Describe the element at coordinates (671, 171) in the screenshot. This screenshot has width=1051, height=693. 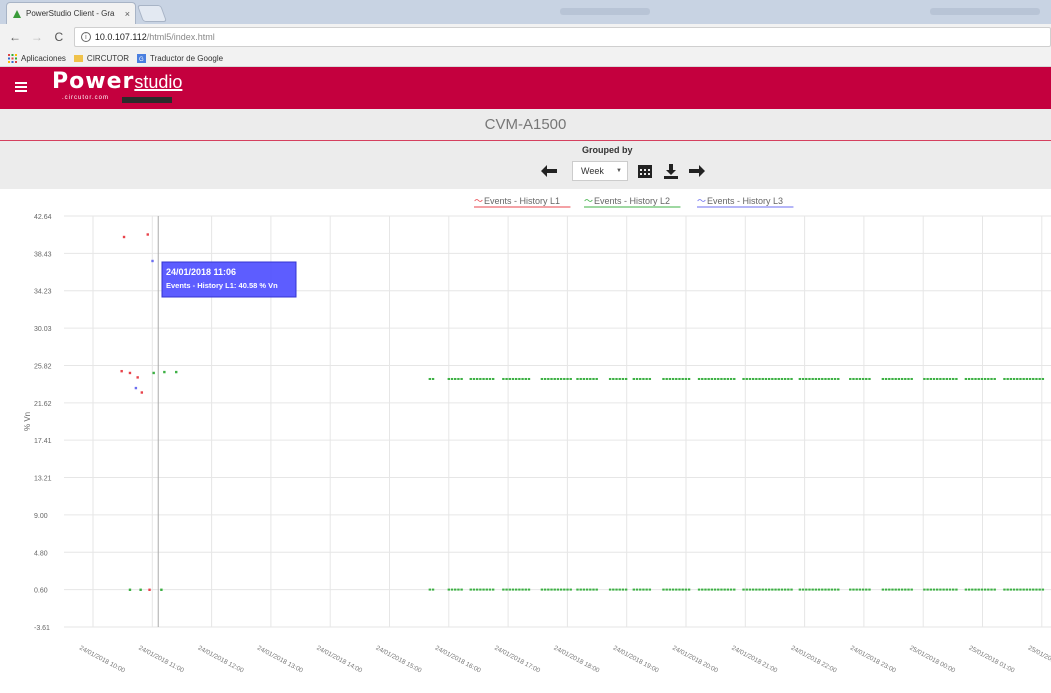
I see `download-icon` at that location.